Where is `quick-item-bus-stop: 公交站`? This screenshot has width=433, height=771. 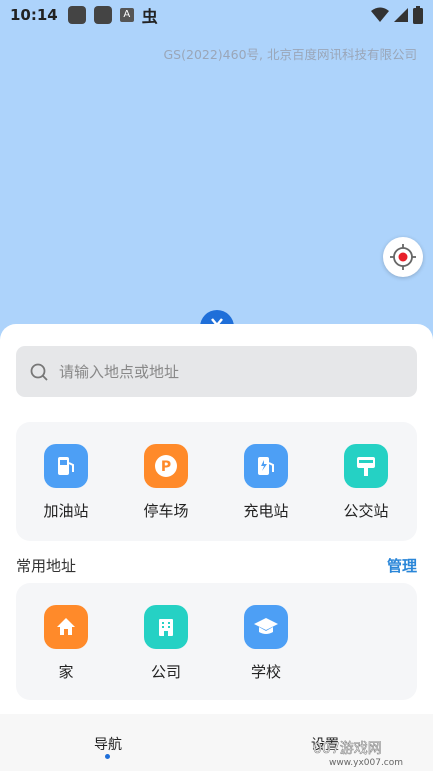 quick-item-bus-stop: 公交站 is located at coordinates (366, 482).